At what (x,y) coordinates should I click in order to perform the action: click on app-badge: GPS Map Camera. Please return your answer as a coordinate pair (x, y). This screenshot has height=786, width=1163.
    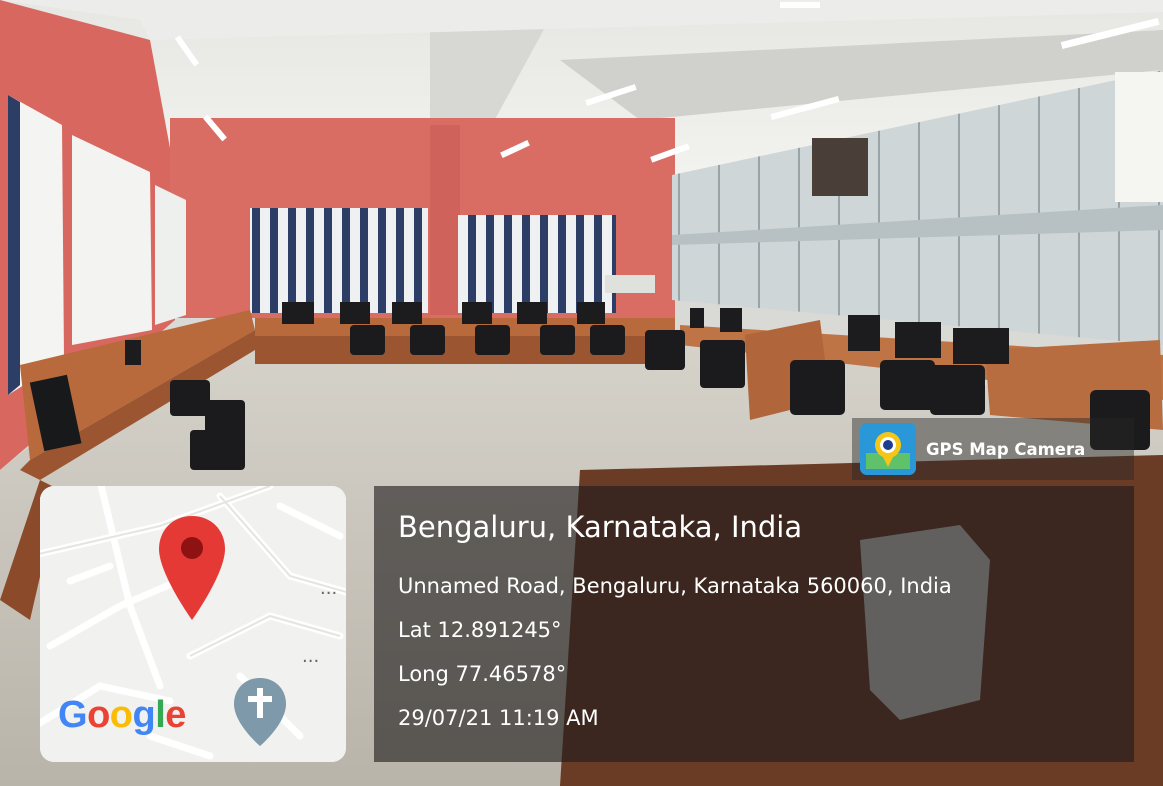
    Looking at the image, I should click on (993, 449).